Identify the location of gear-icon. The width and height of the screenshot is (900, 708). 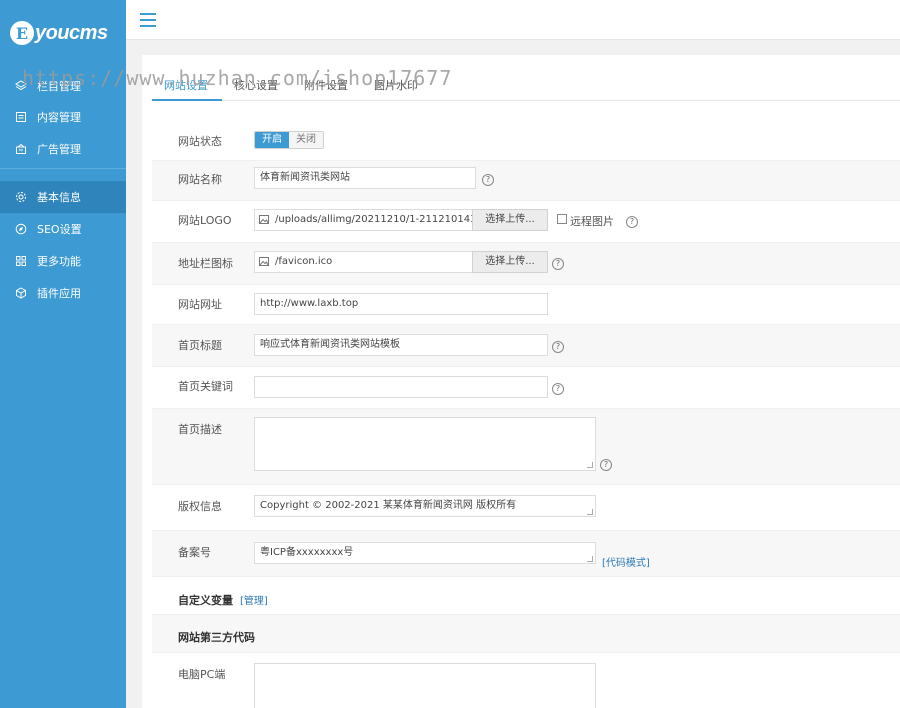
(21, 197).